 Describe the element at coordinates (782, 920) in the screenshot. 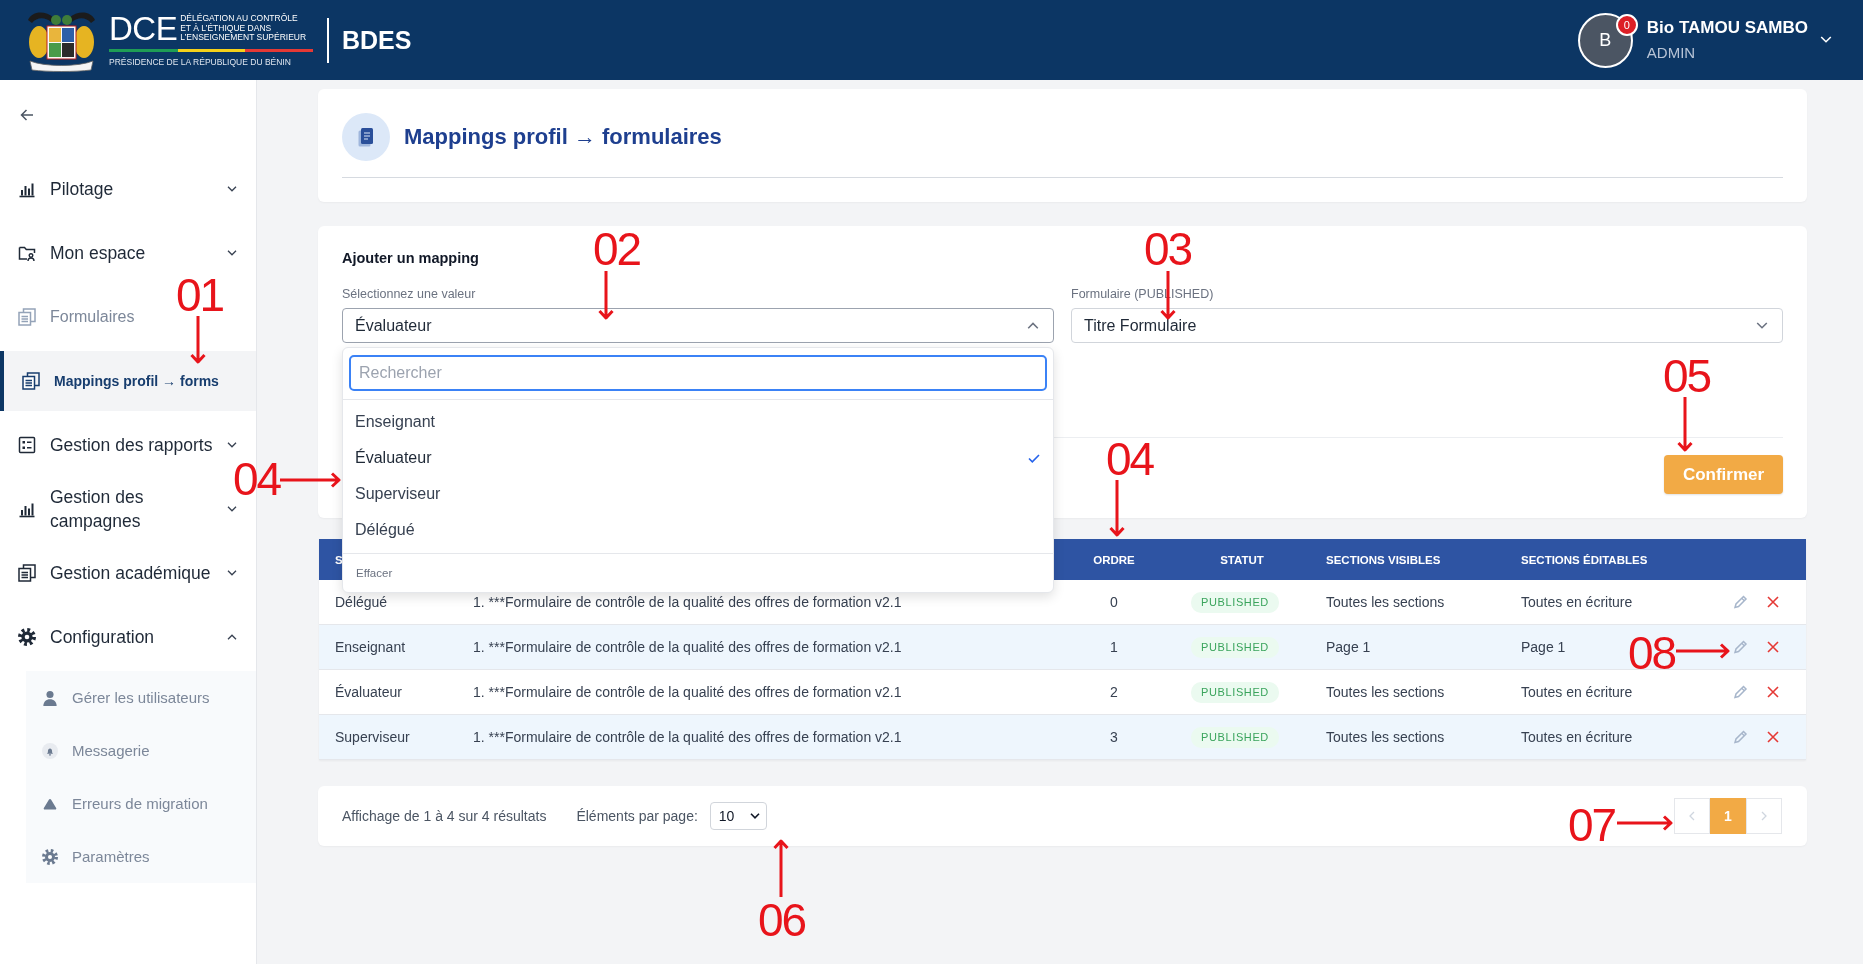

I see `callout-number: 06` at that location.